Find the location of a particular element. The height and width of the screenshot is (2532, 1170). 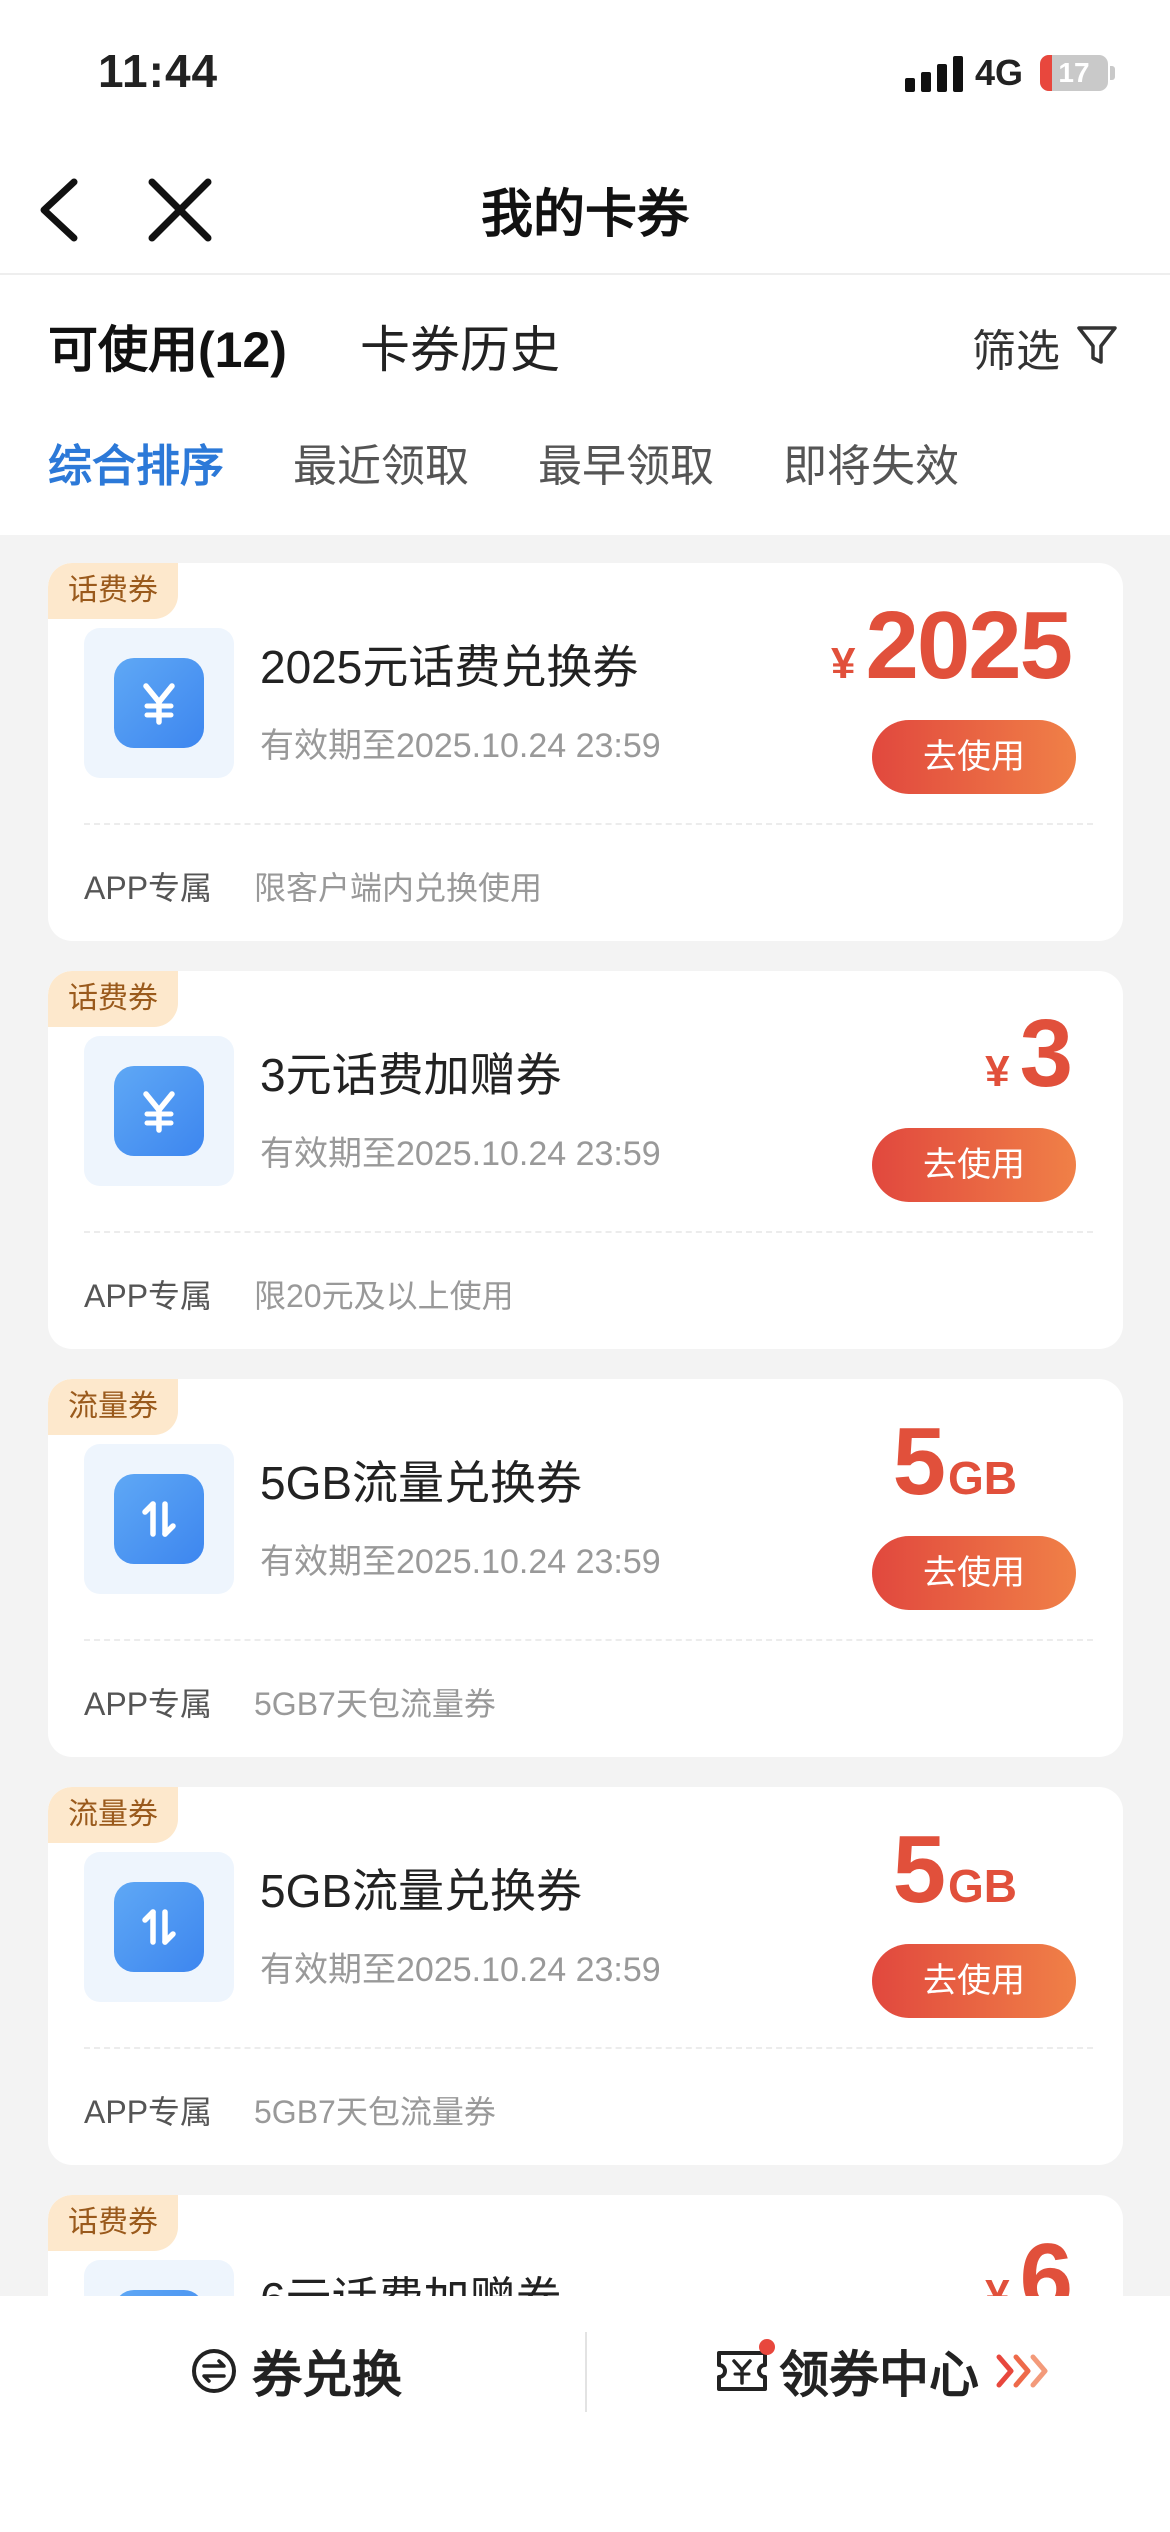

tab-history: 卡券历史 is located at coordinates (460, 346).